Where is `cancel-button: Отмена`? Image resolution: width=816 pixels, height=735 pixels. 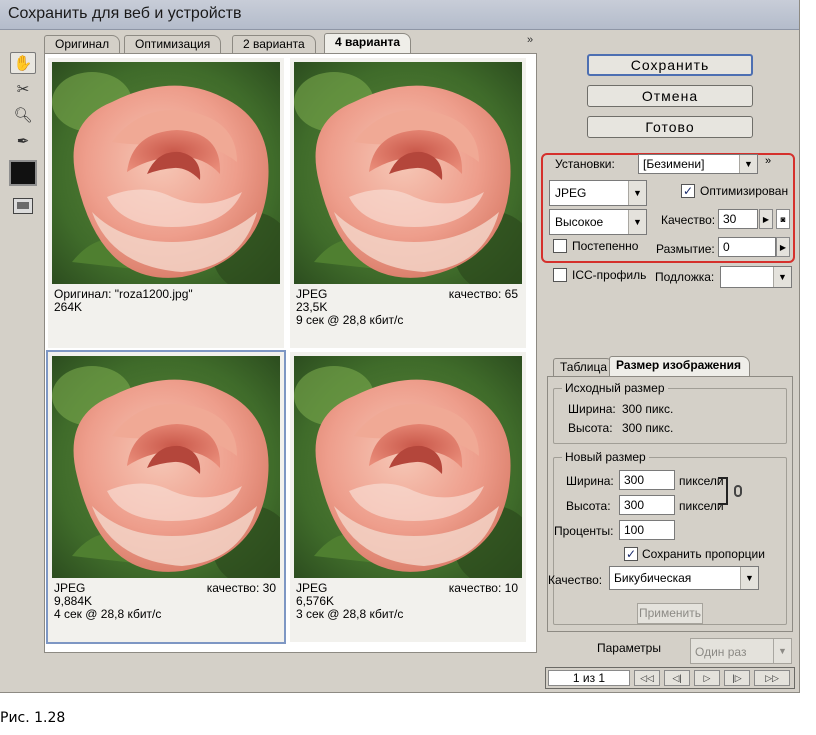 cancel-button: Отмена is located at coordinates (670, 96).